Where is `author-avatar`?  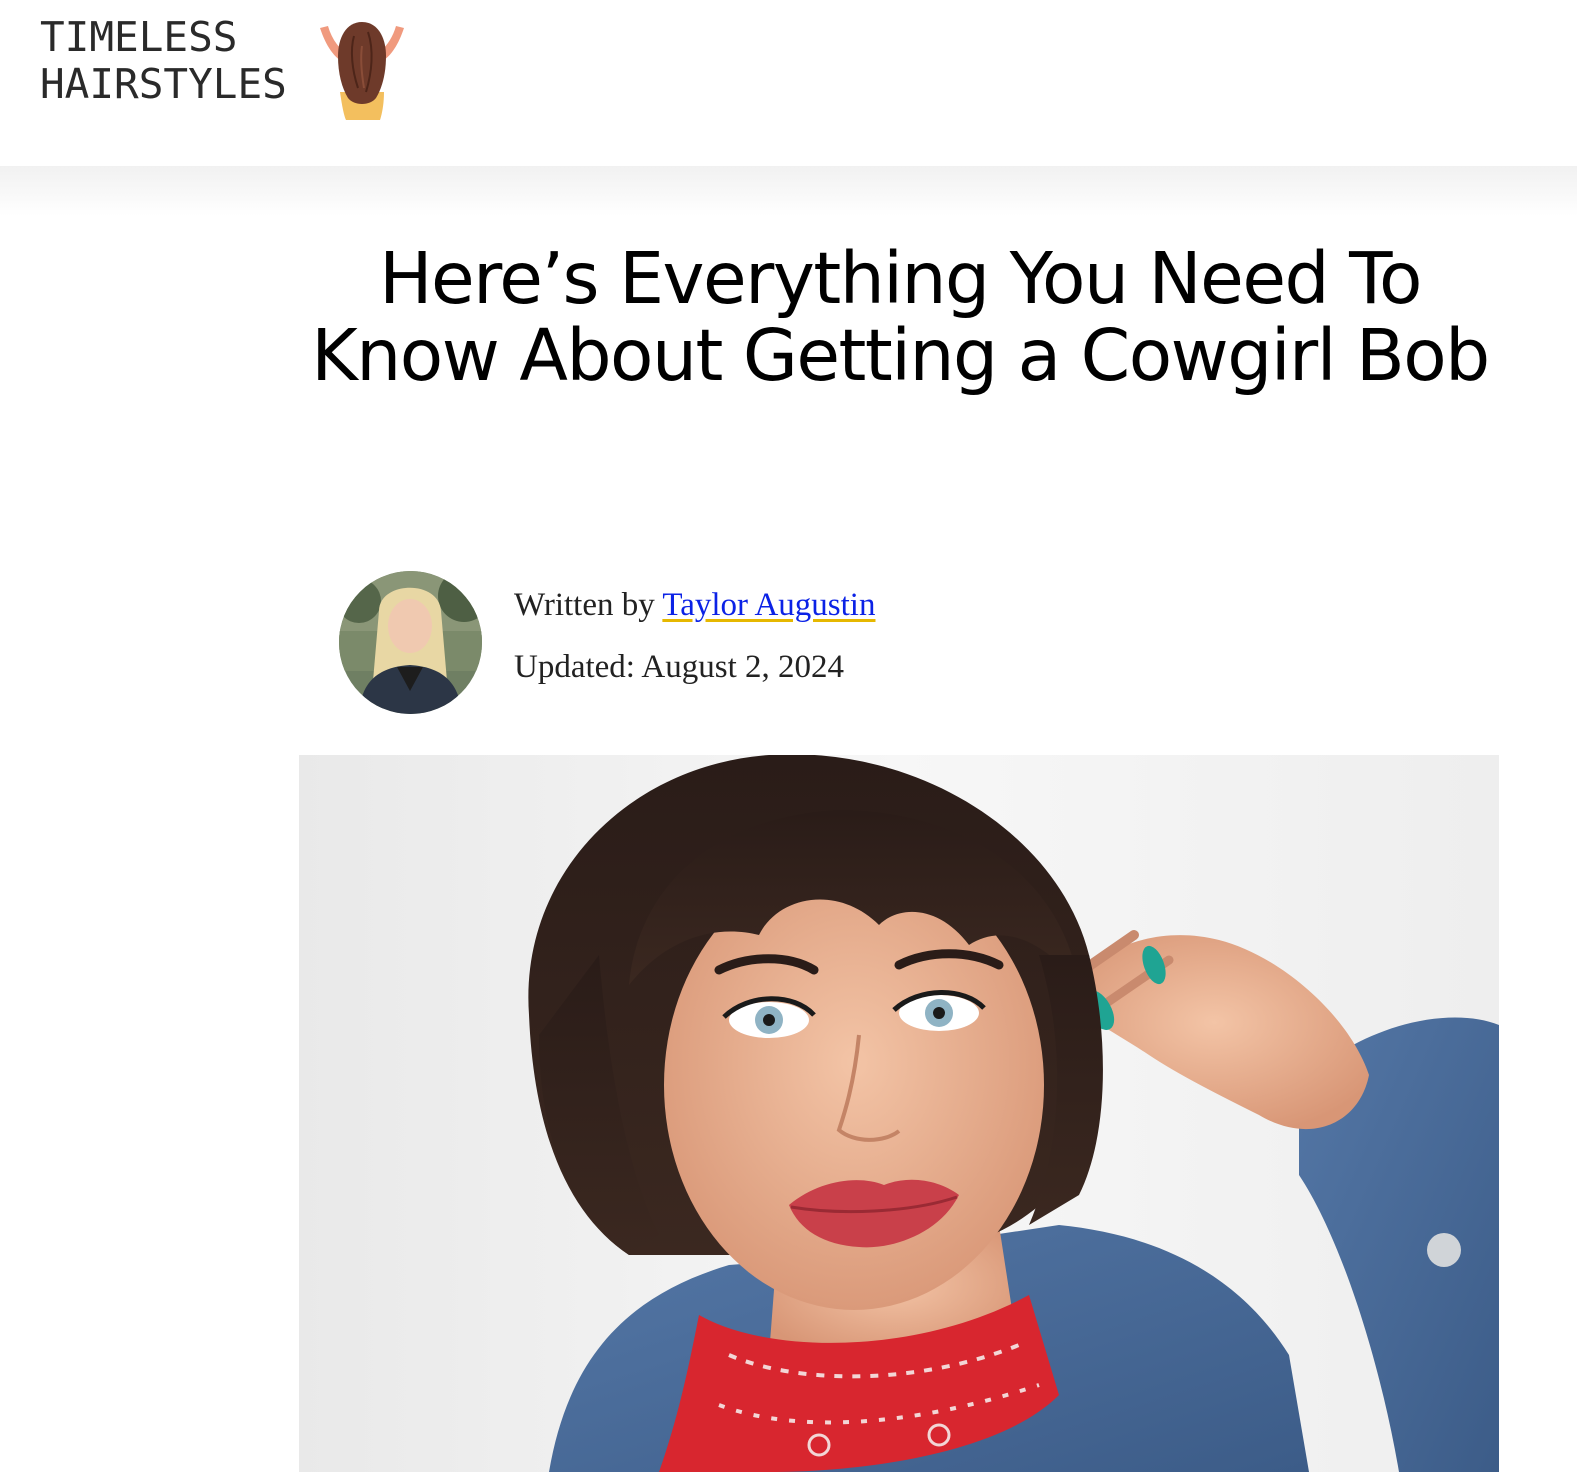 author-avatar is located at coordinates (410, 642).